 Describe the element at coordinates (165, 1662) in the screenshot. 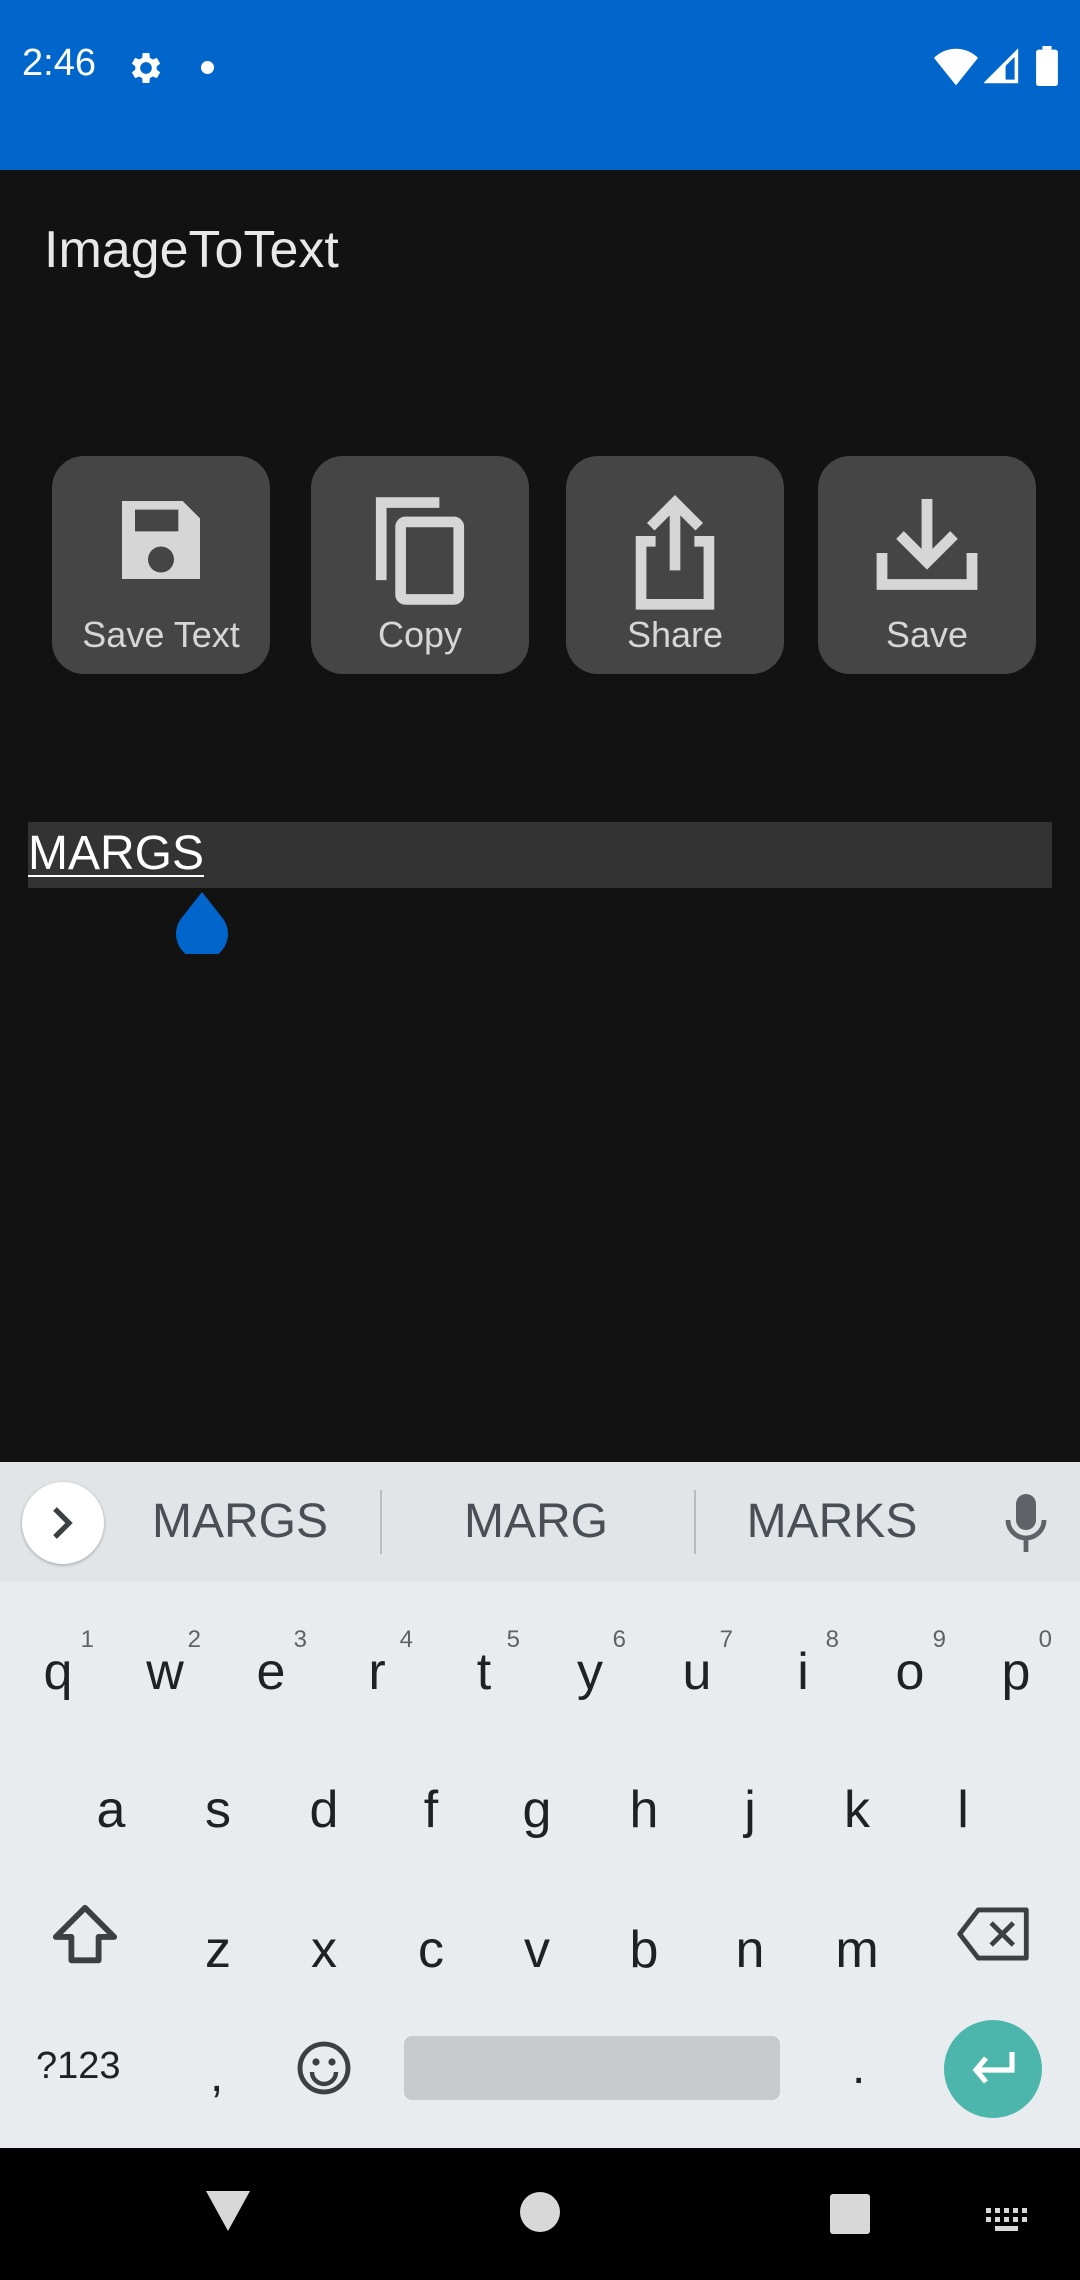

I see `key-w: w2` at that location.